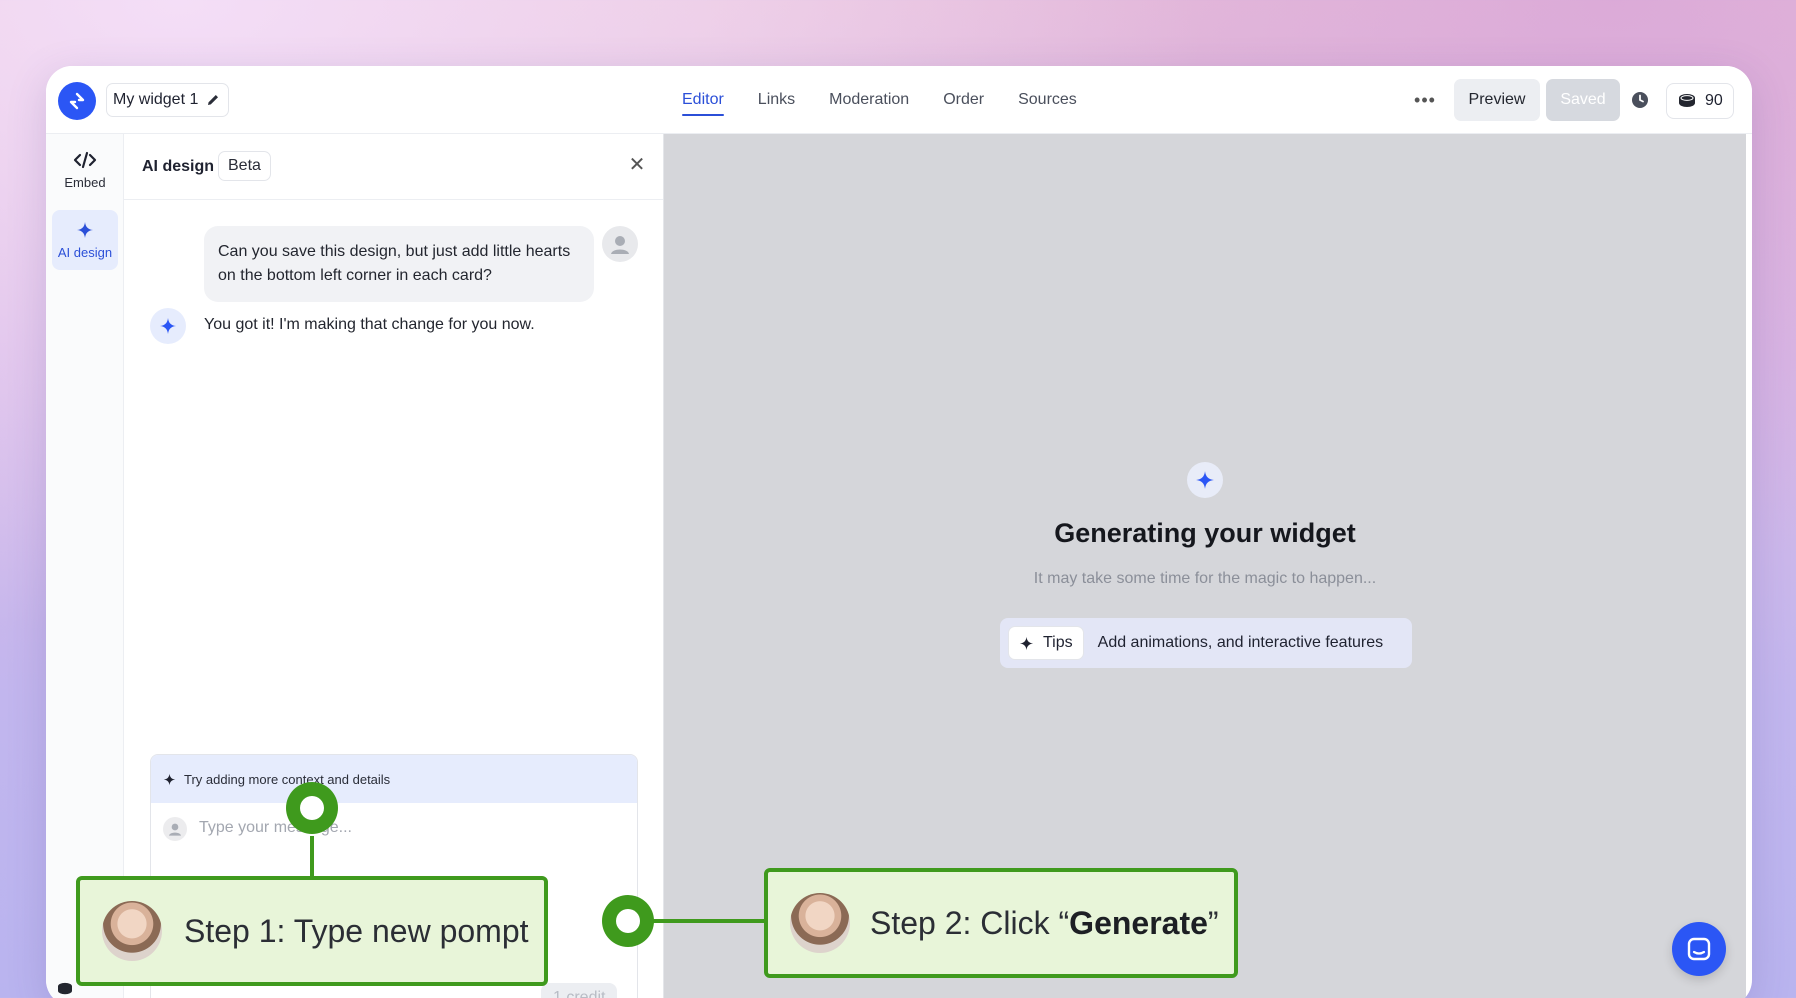 The height and width of the screenshot is (998, 1796). What do you see at coordinates (393, 167) in the screenshot?
I see `panel-header: AI design Beta ✕` at bounding box center [393, 167].